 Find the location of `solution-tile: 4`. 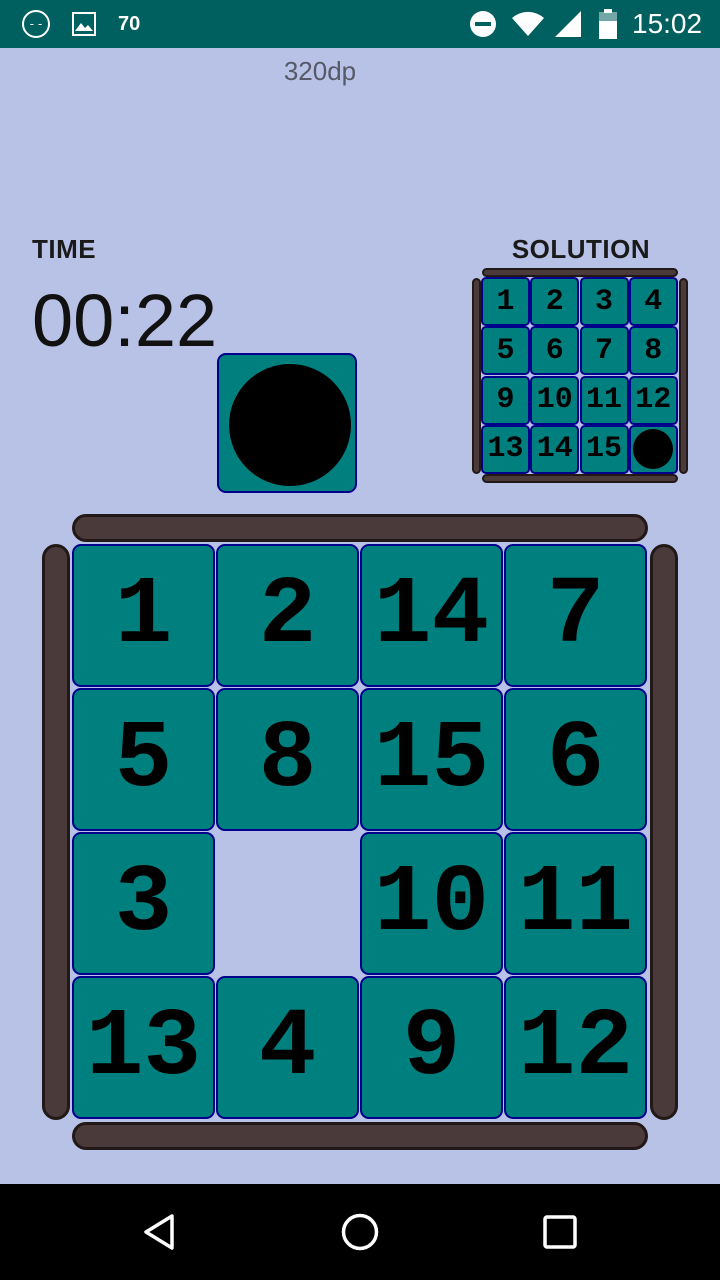

solution-tile: 4 is located at coordinates (653, 301).